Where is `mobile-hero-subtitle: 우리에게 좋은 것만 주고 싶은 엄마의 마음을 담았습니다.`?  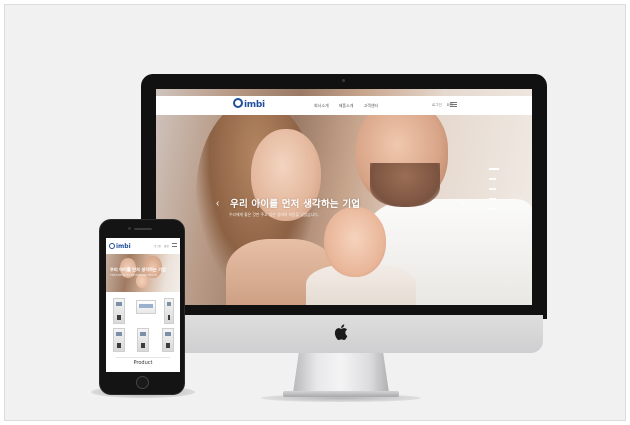
mobile-hero-subtitle: 우리에게 좋은 것만 주고 싶은 엄마의 마음을 담았습니다. is located at coordinates (134, 276).